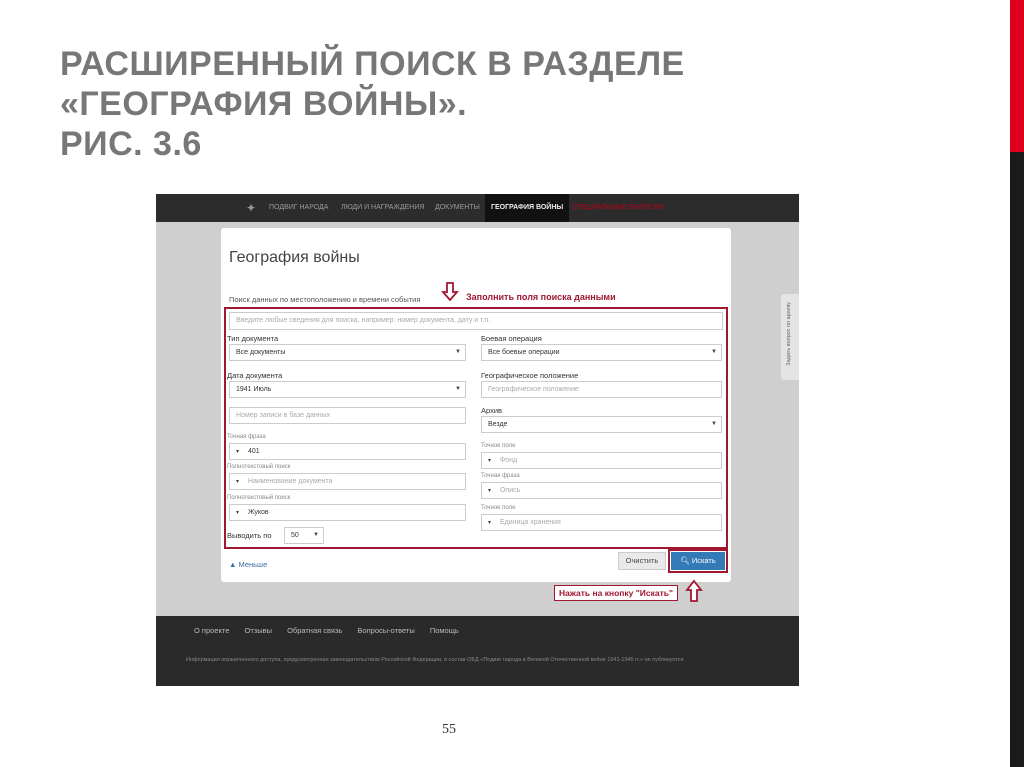 The height and width of the screenshot is (767, 1024). Describe the element at coordinates (694, 590) in the screenshot. I see `arrow-up-icon` at that location.